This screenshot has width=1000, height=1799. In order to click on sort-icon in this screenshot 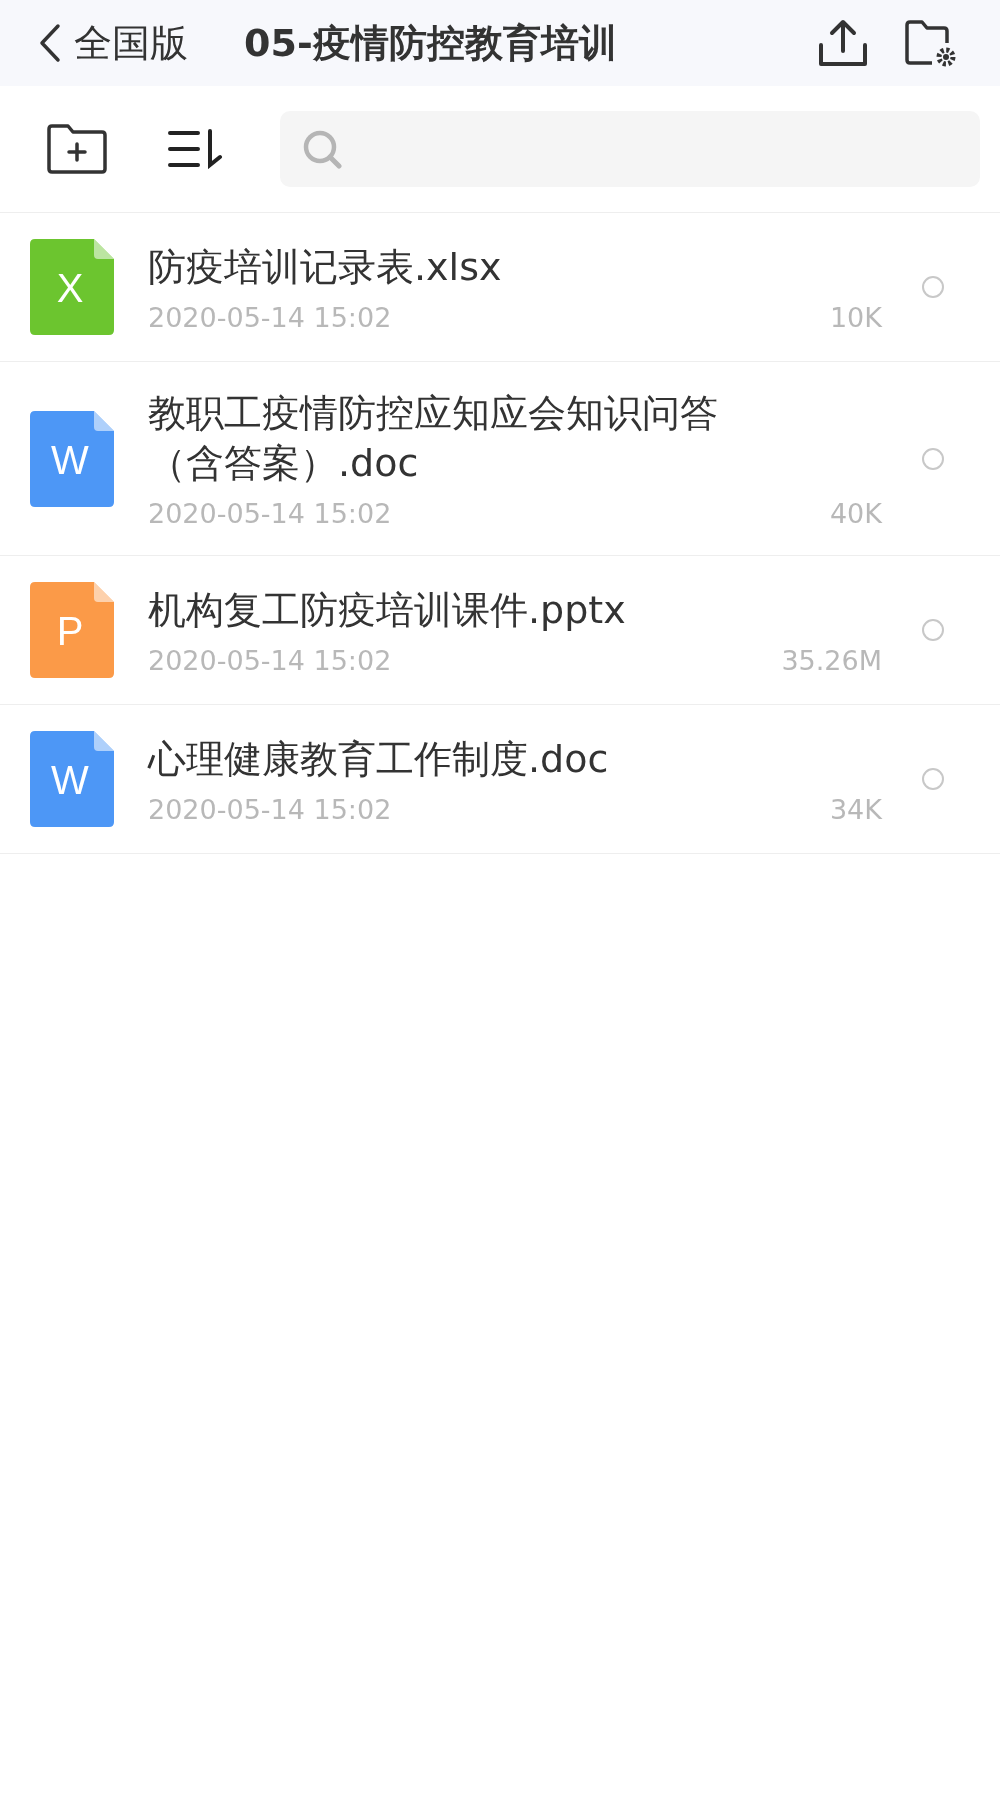, I will do `click(196, 149)`.